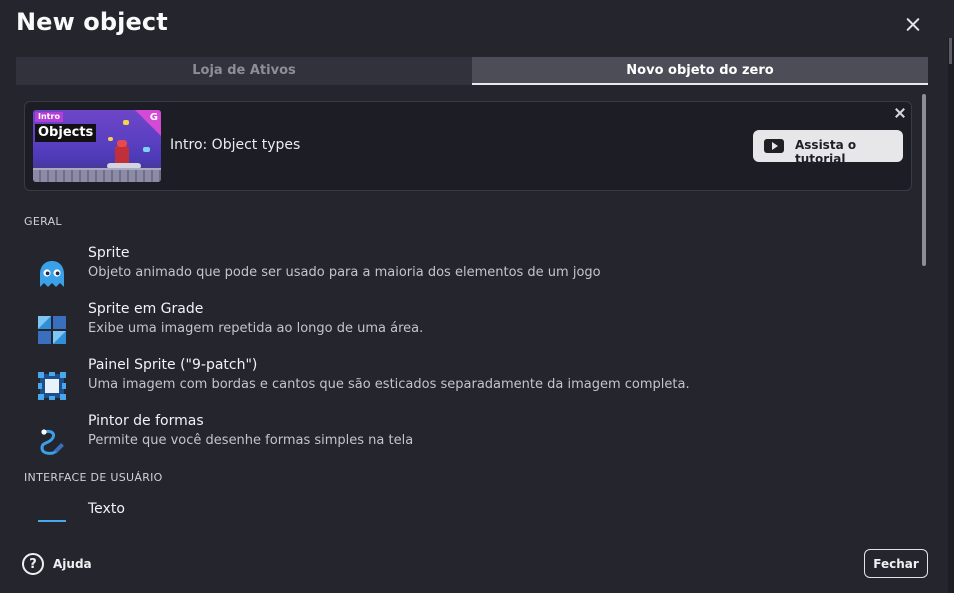 The width and height of the screenshot is (954, 593). What do you see at coordinates (950, 51) in the screenshot?
I see `window-edge-mark` at bounding box center [950, 51].